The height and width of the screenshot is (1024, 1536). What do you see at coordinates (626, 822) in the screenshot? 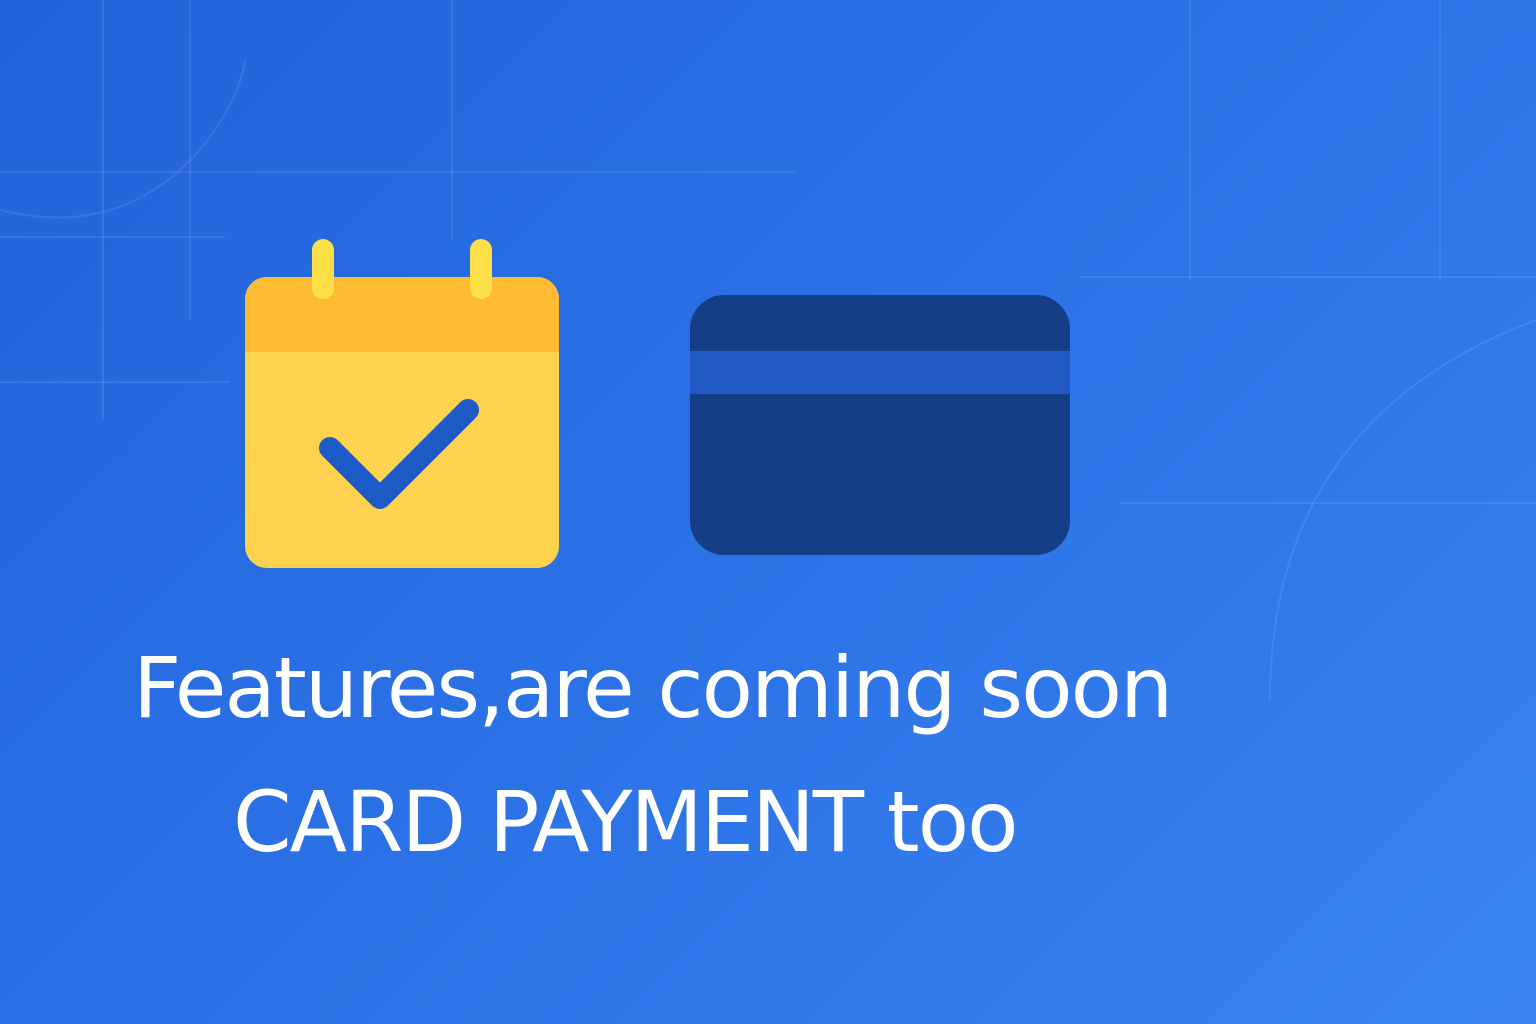
I see `announcement-line-2: CARD PAYMENT too` at bounding box center [626, 822].